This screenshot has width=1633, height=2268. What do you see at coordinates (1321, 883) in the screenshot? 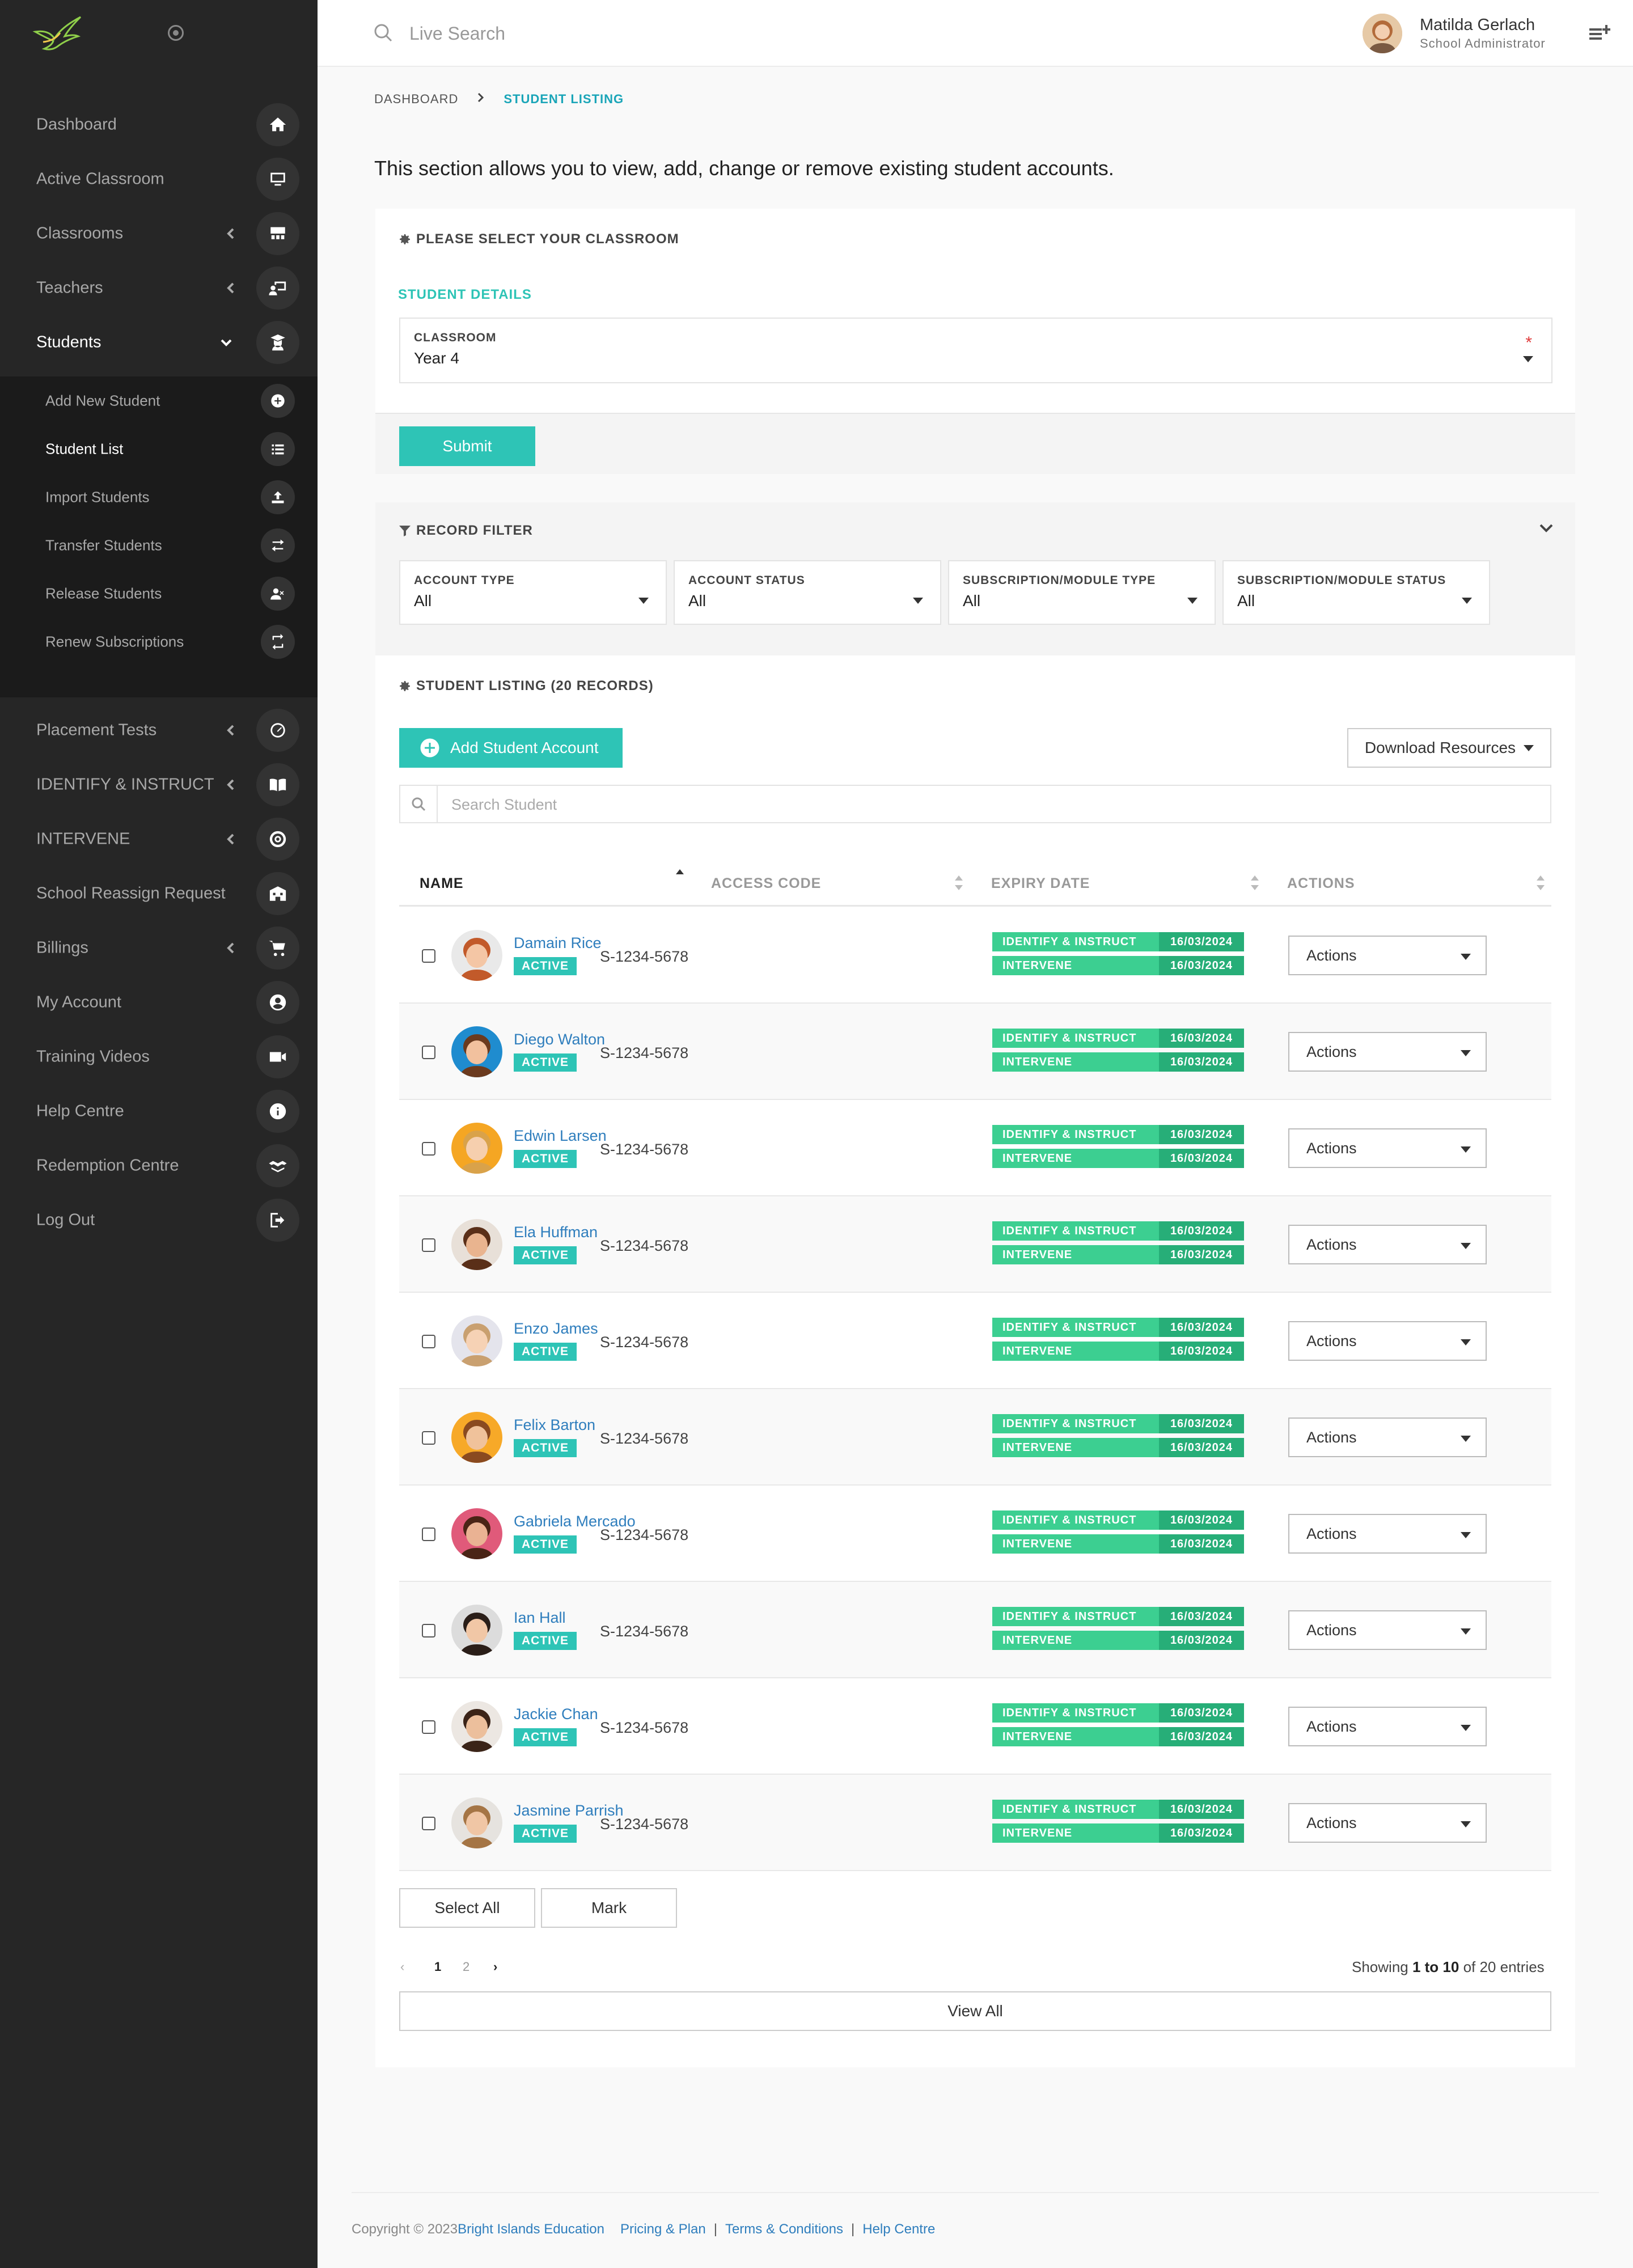
I see `column-header-actions: ACTIONS` at bounding box center [1321, 883].